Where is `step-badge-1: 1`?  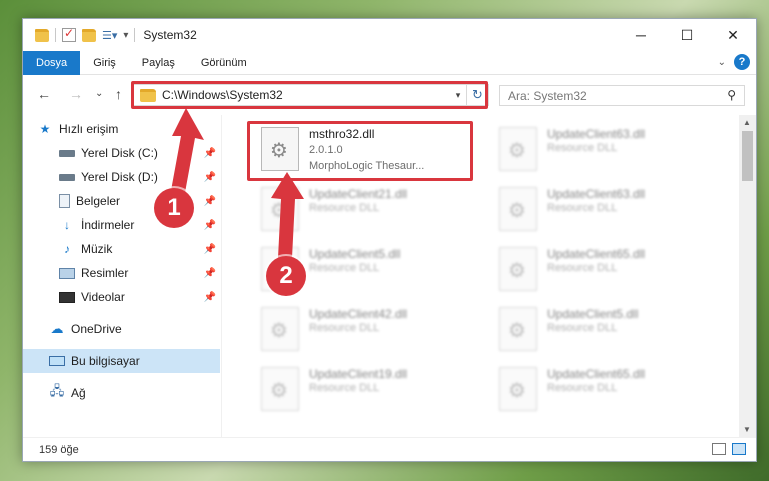
step-badge-1: 1 is located at coordinates (174, 208).